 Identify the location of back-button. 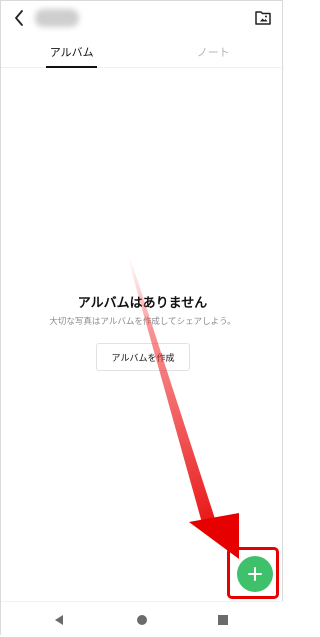
(20, 18).